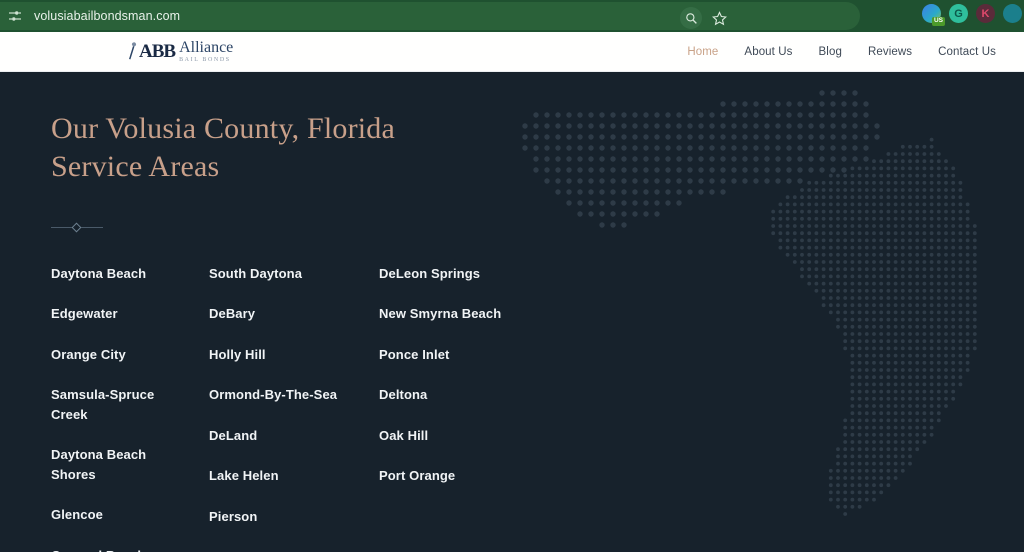 The width and height of the screenshot is (1024, 552). I want to click on logo-monogram-icon: ABB, so click(151, 51).